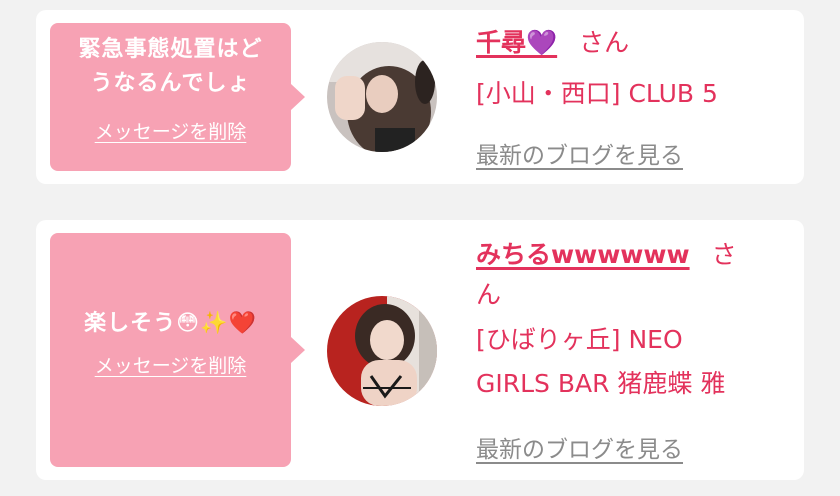  Describe the element at coordinates (601, 383) in the screenshot. I see `shop-name-line2: GIRLS BAR 猪鹿蝶 雅` at that location.